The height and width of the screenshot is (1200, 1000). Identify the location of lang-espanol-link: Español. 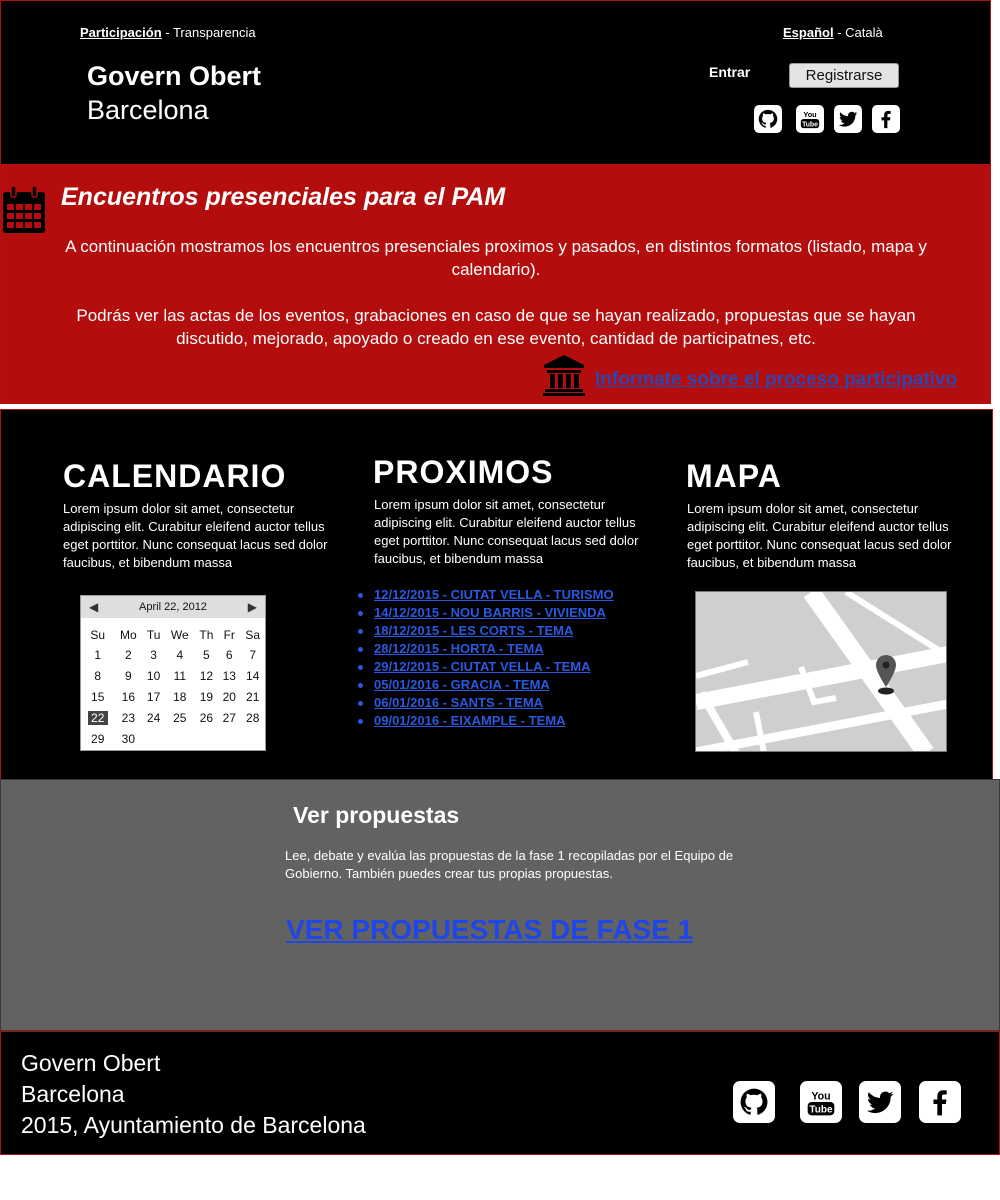
(808, 32).